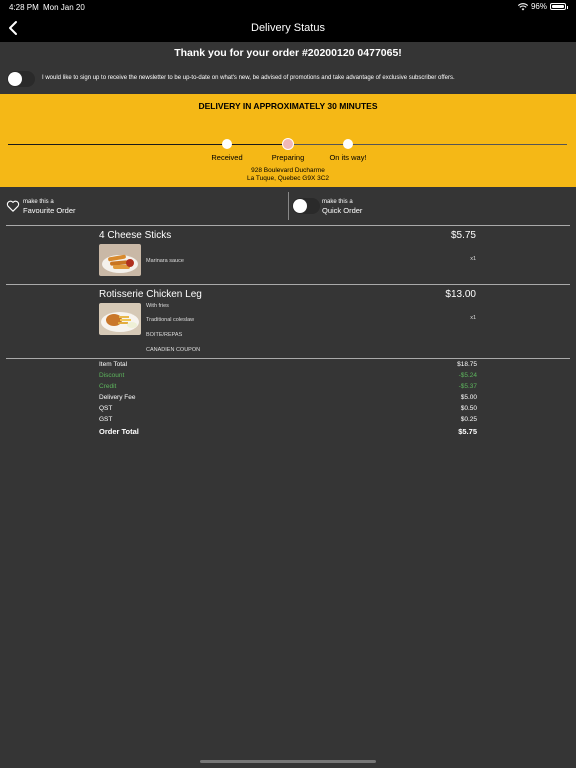  I want to click on favourite-caption: make this a, so click(38, 202).